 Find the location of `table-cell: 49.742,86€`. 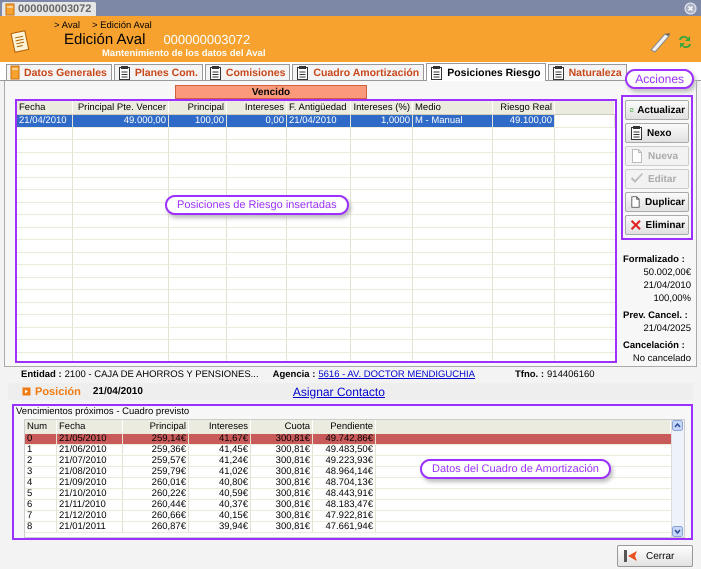

table-cell: 49.742,86€ is located at coordinates (344, 439).